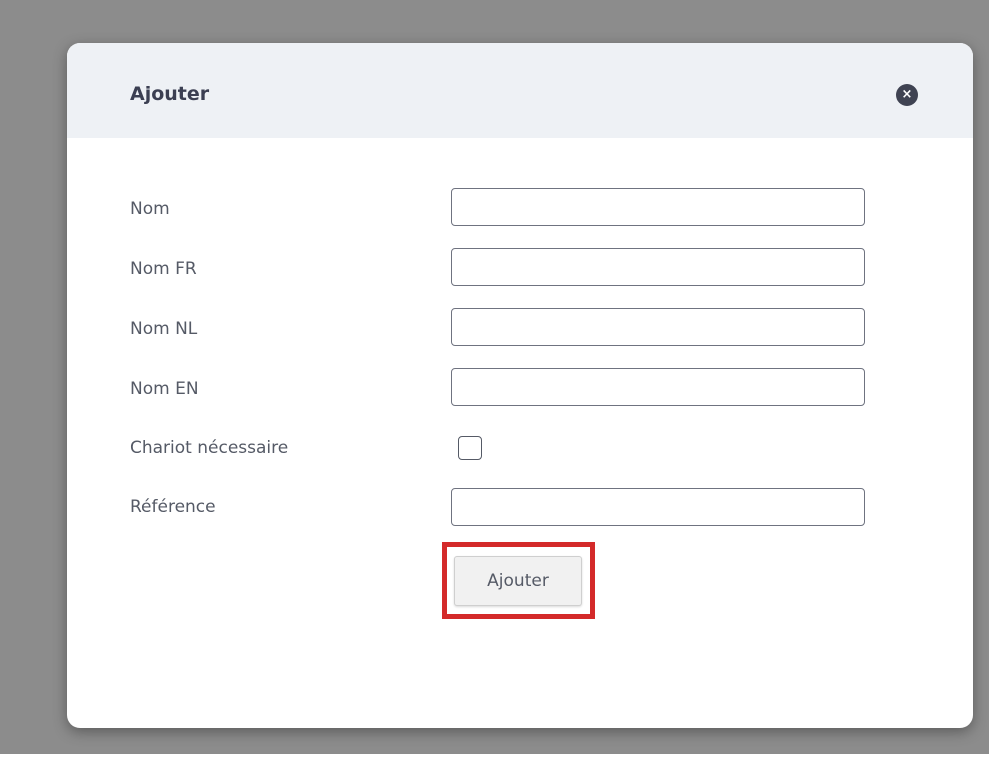 The height and width of the screenshot is (767, 1001). What do you see at coordinates (164, 329) in the screenshot?
I see `field-label-nom-nl: Nom NL` at bounding box center [164, 329].